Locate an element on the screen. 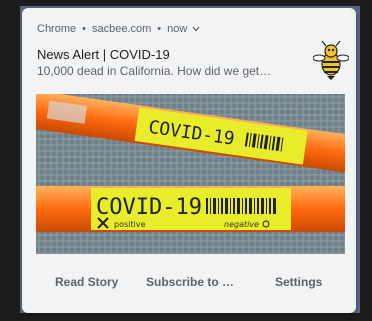 The width and height of the screenshot is (372, 321). screen-frame-left is located at coordinates (10, 160).